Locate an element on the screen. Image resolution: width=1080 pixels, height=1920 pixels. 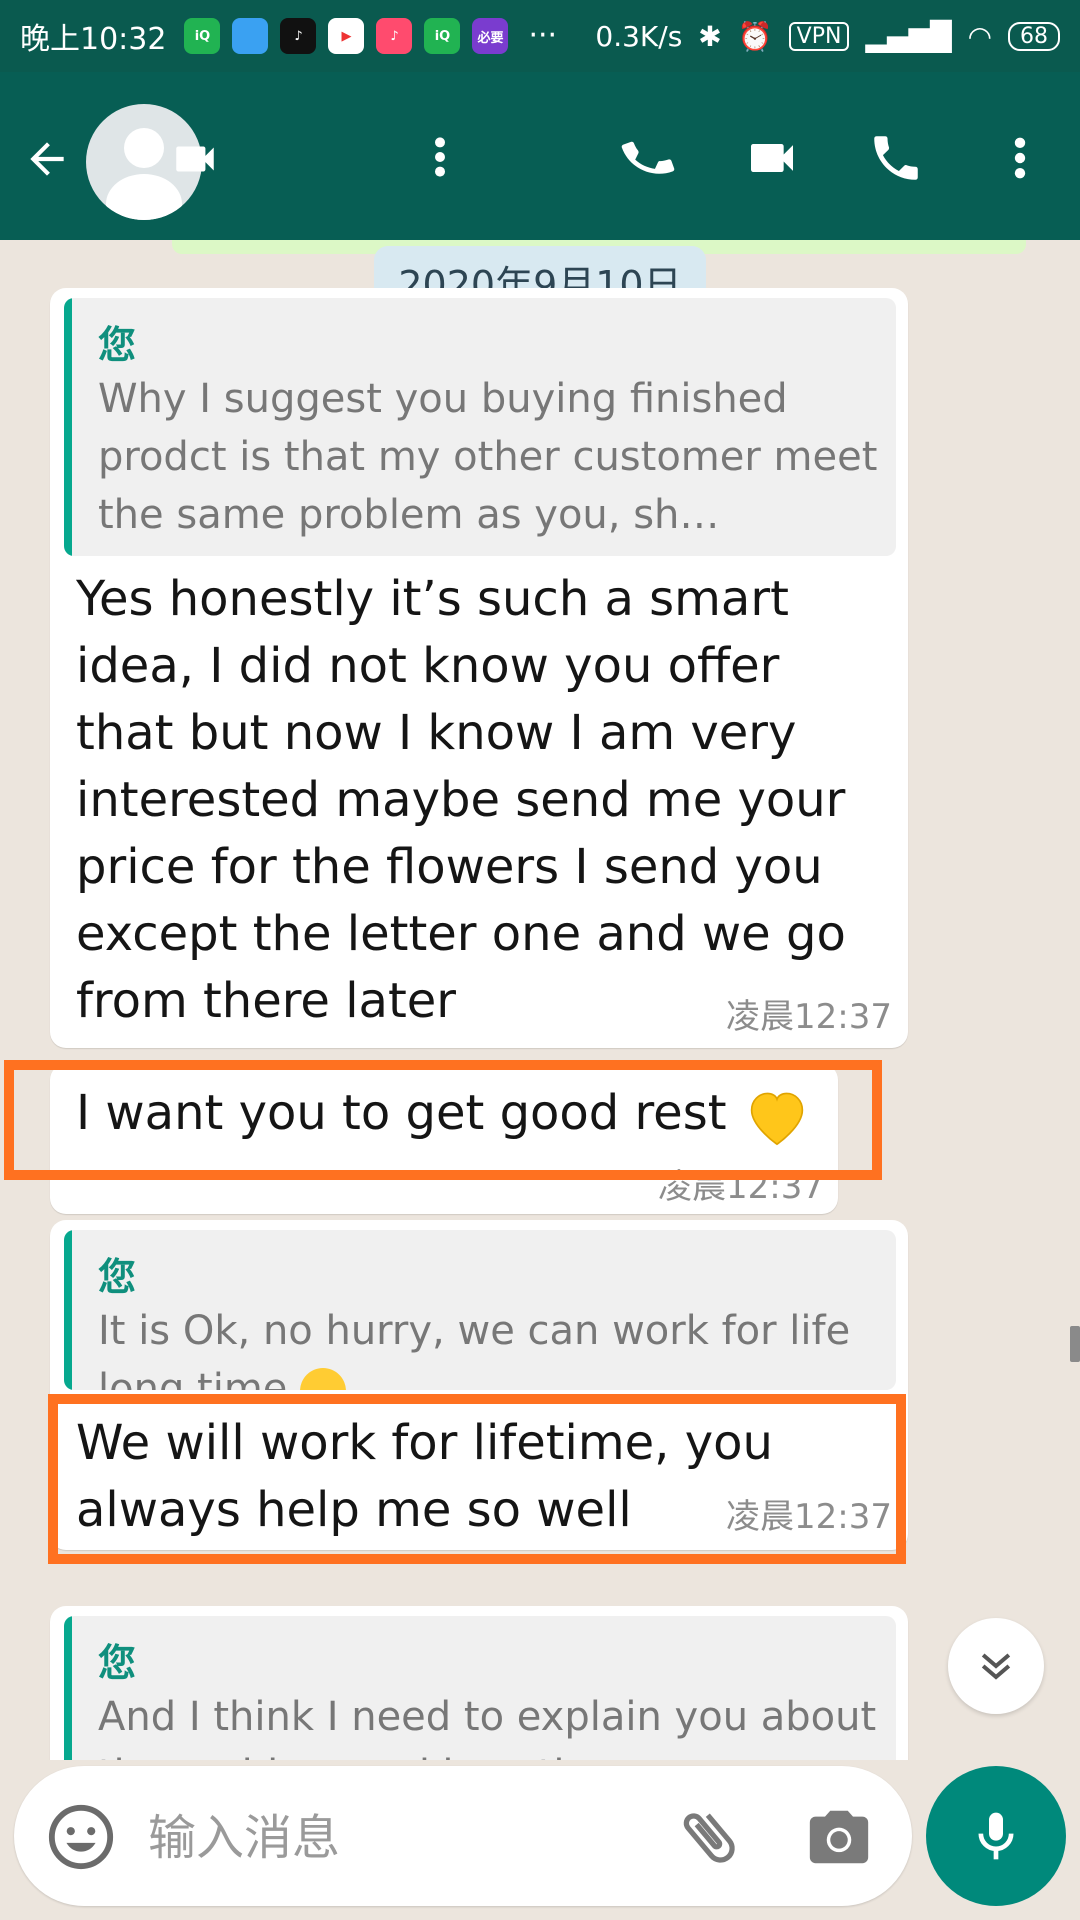
emoji-icon is located at coordinates (81, 1837).